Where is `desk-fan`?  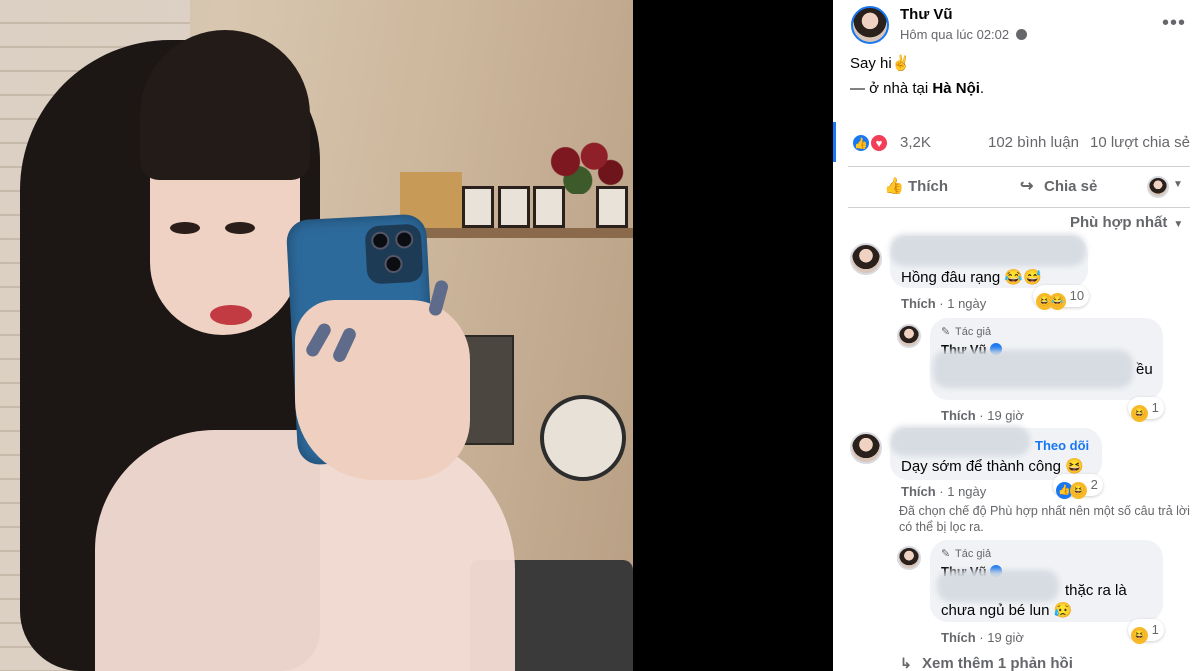
desk-fan is located at coordinates (583, 438).